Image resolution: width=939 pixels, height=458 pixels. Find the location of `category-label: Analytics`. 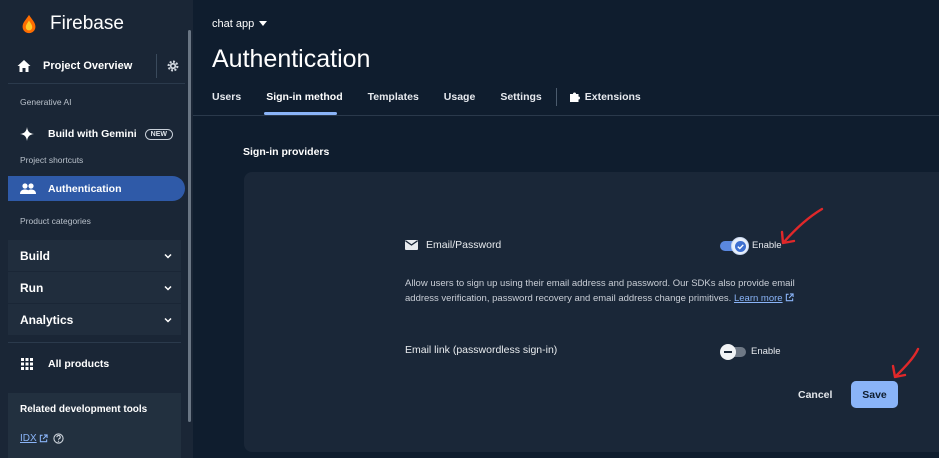

category-label: Analytics is located at coordinates (47, 319).